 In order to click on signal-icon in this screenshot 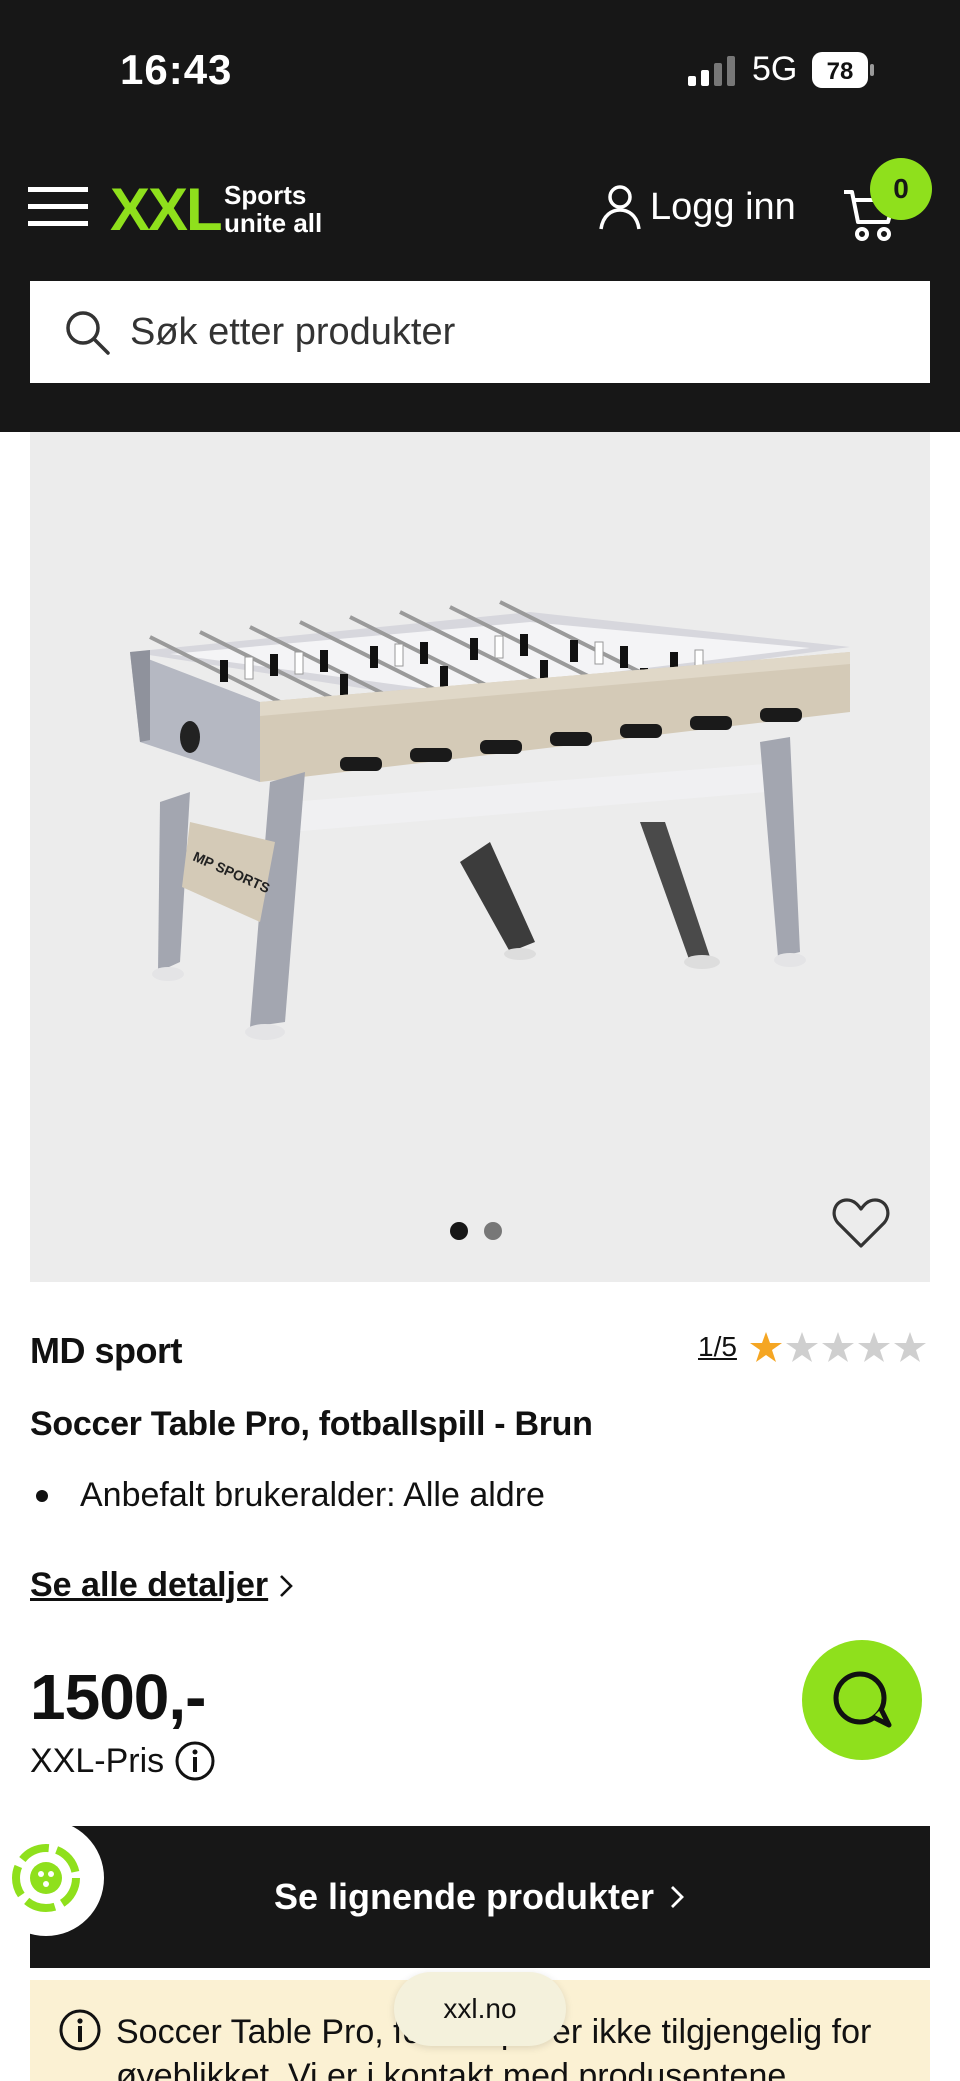, I will do `click(711, 71)`.